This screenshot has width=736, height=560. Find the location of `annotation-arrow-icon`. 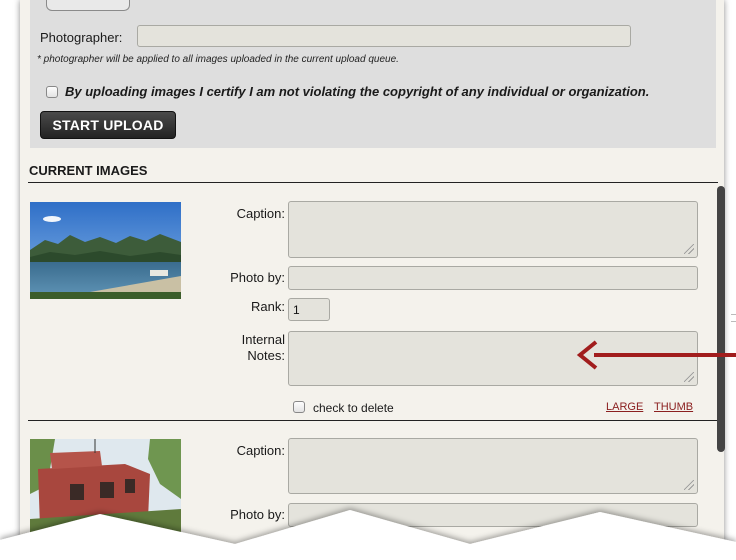

annotation-arrow-icon is located at coordinates (656, 355).